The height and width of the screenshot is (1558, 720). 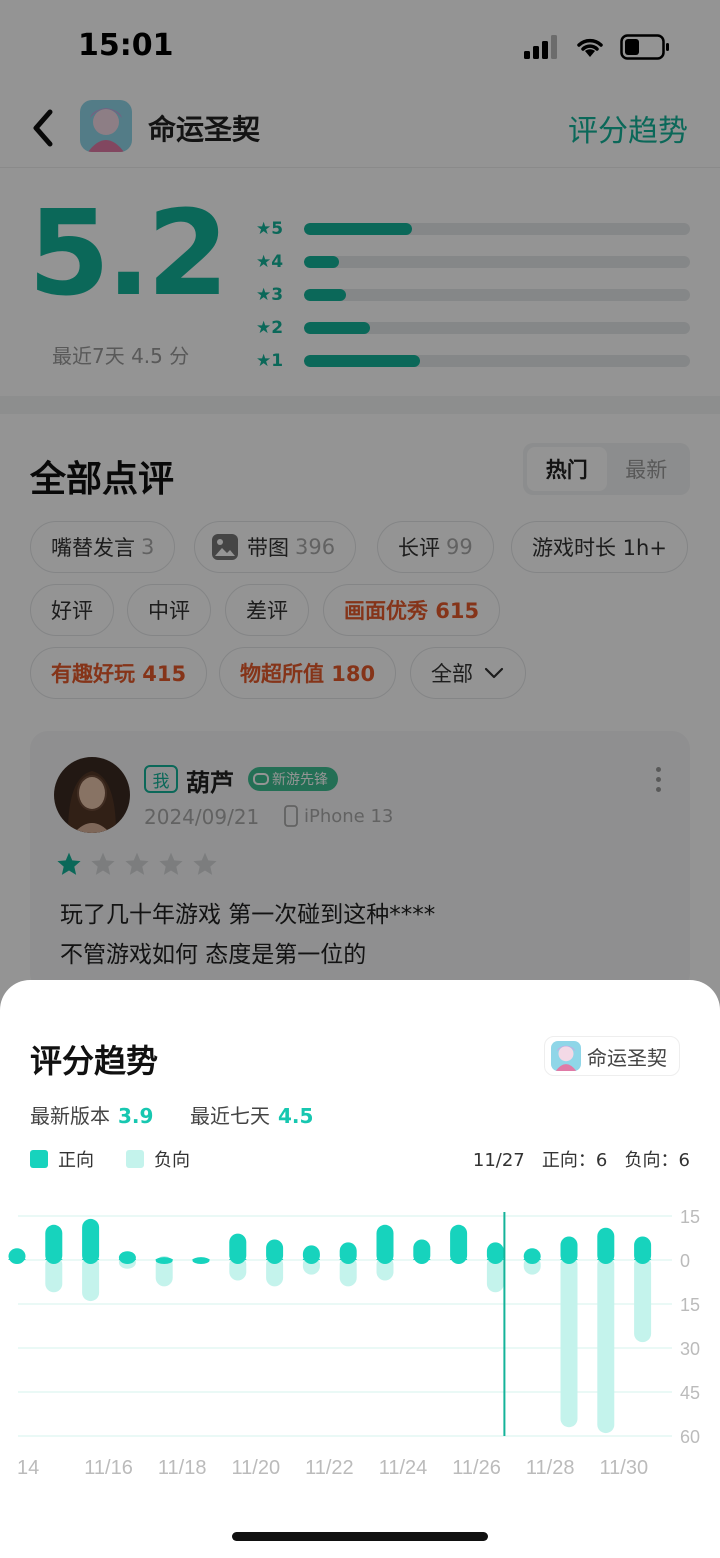 I want to click on x-tick-label: 11/24, so click(x=403, y=1468).